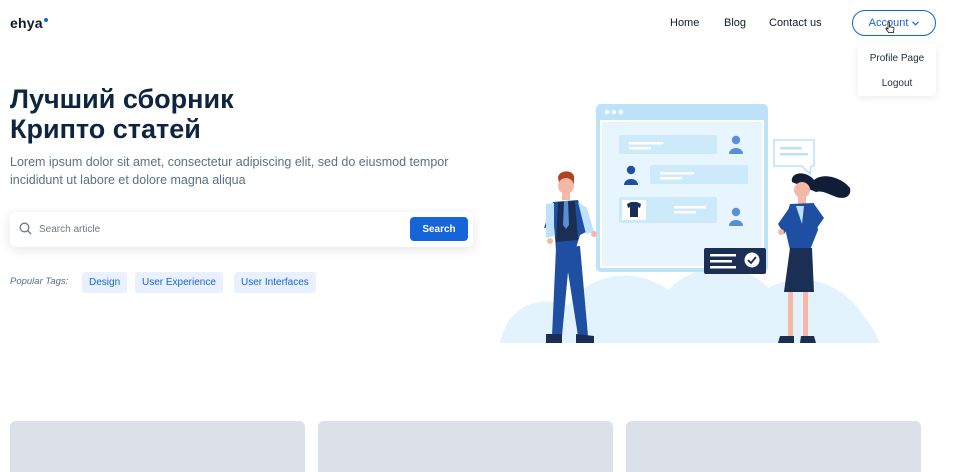 Image resolution: width=955 pixels, height=472 pixels. Describe the element at coordinates (890, 30) in the screenshot. I see `pointer-cursor-icon` at that location.